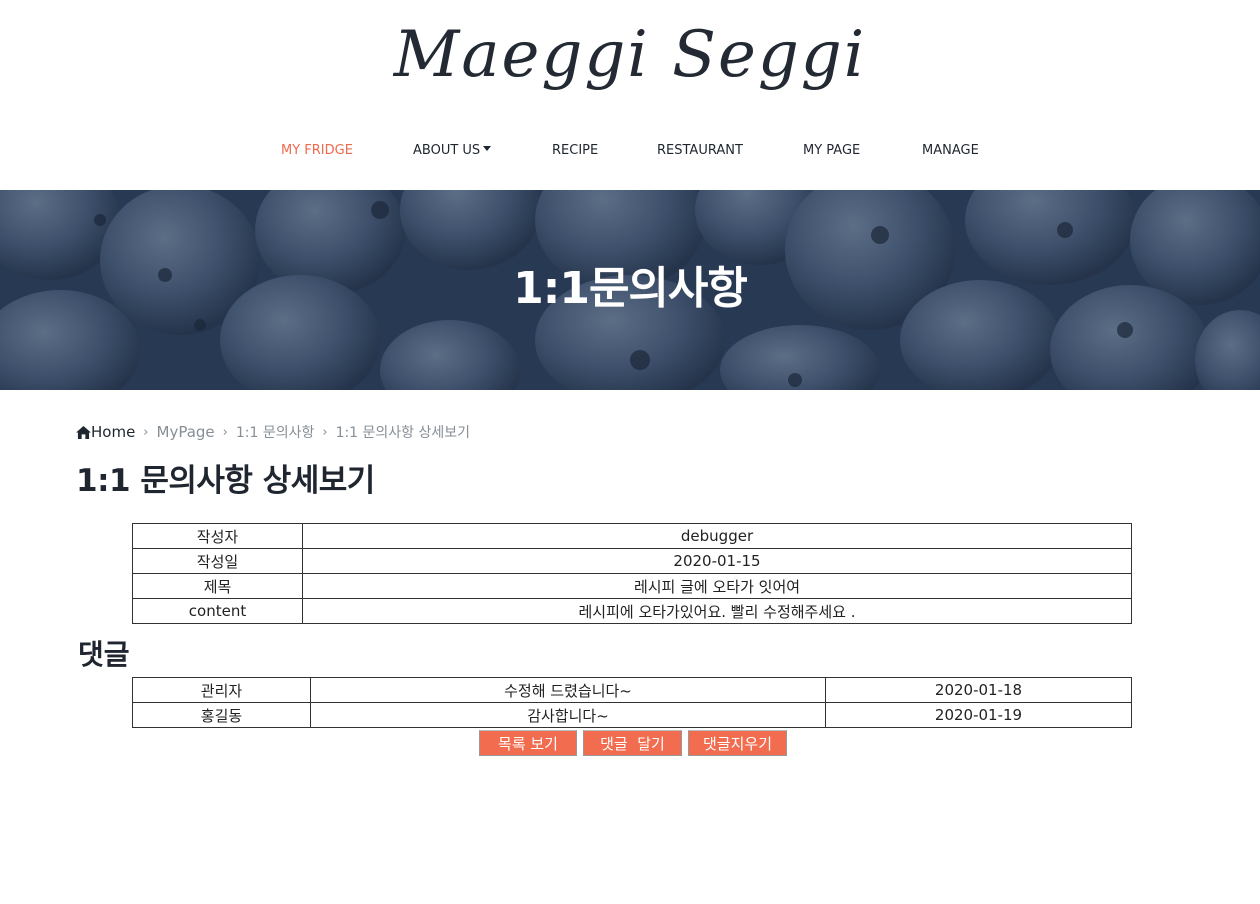 This screenshot has width=1260, height=904. Describe the element at coordinates (487, 148) in the screenshot. I see `chevron-down-icon` at that location.